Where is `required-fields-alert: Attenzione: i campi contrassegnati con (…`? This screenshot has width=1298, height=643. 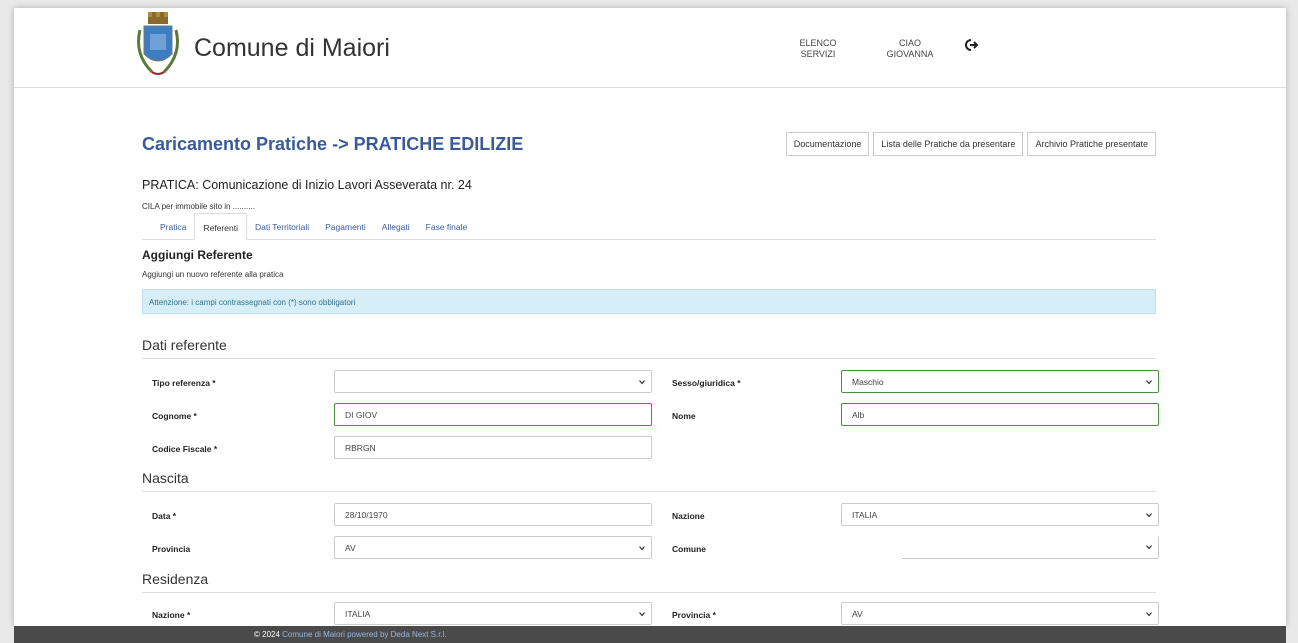 required-fields-alert: Attenzione: i campi contrassegnati con (… is located at coordinates (649, 301).